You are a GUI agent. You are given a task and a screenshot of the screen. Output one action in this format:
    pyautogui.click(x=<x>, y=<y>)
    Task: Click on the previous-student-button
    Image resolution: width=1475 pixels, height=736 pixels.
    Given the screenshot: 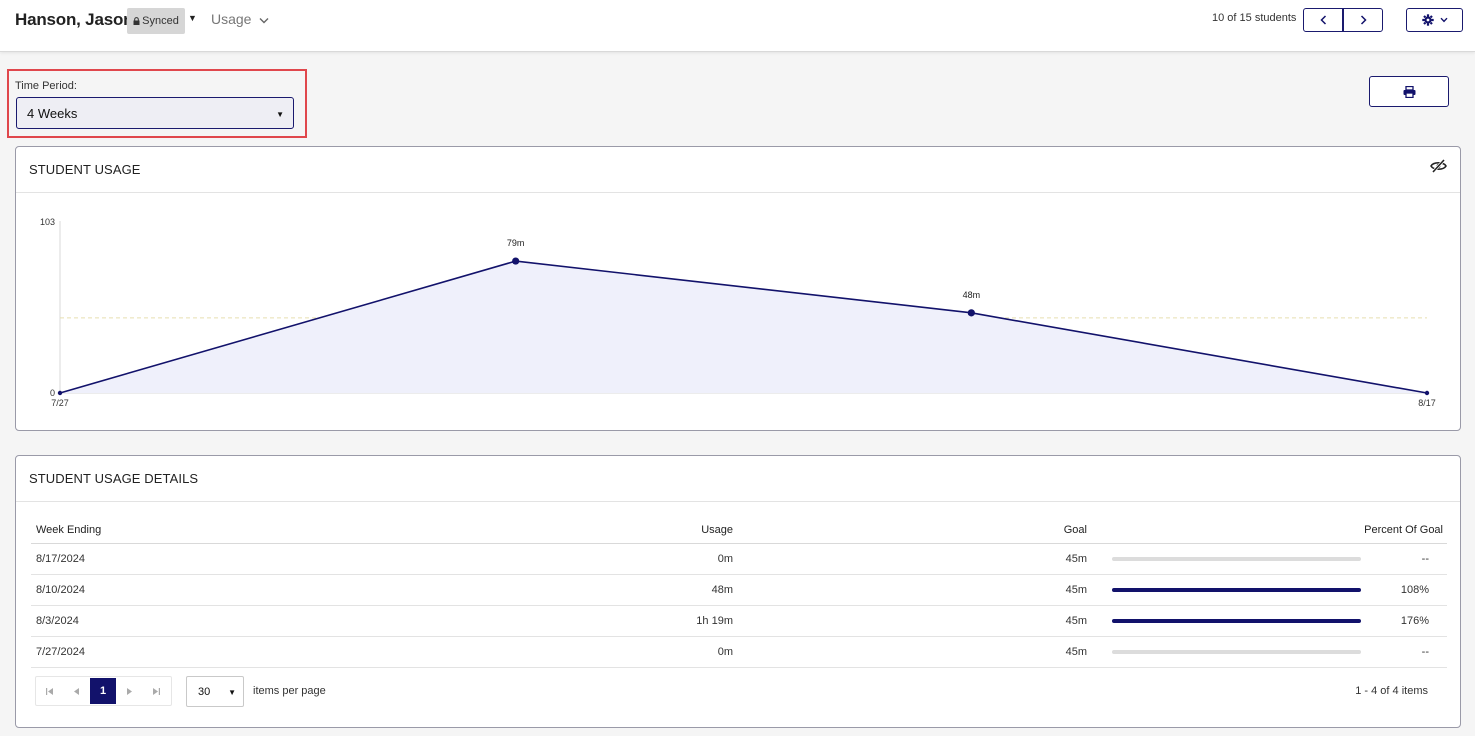 What is the action you would take?
    pyautogui.click(x=1323, y=20)
    